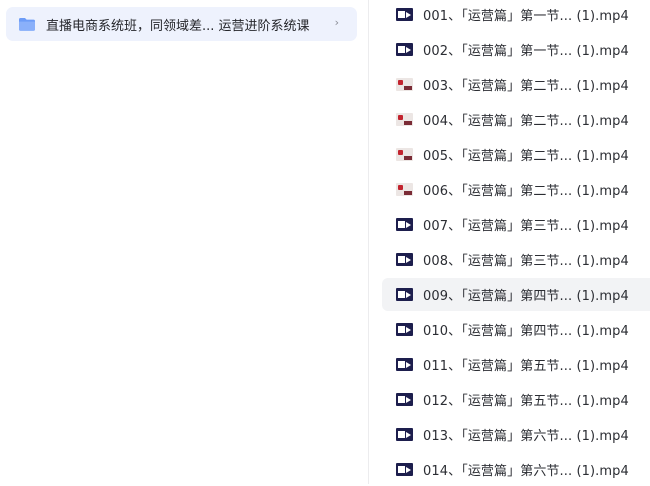  What do you see at coordinates (526, 261) in the screenshot?
I see `file-name: 008、「运营篇」第三节... (1).mp4` at bounding box center [526, 261].